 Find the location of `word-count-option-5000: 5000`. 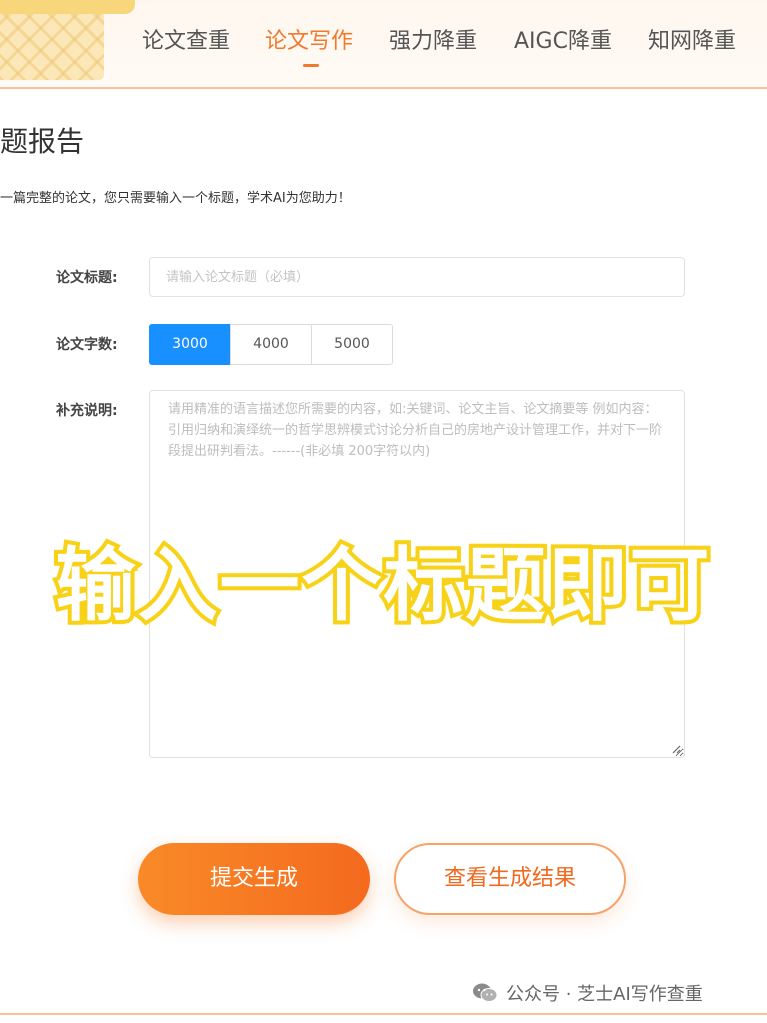

word-count-option-5000: 5000 is located at coordinates (352, 344).